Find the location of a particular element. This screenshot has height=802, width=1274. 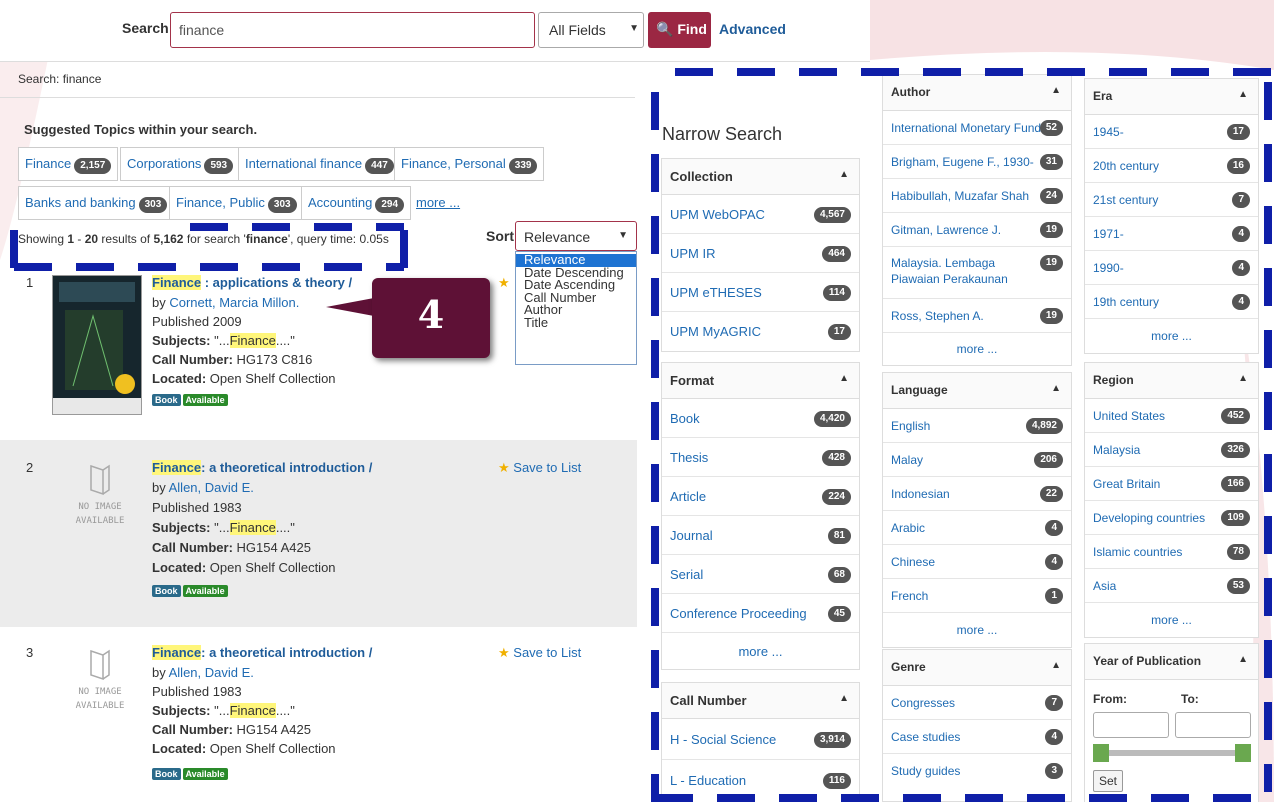

year-from-input is located at coordinates (1131, 725).